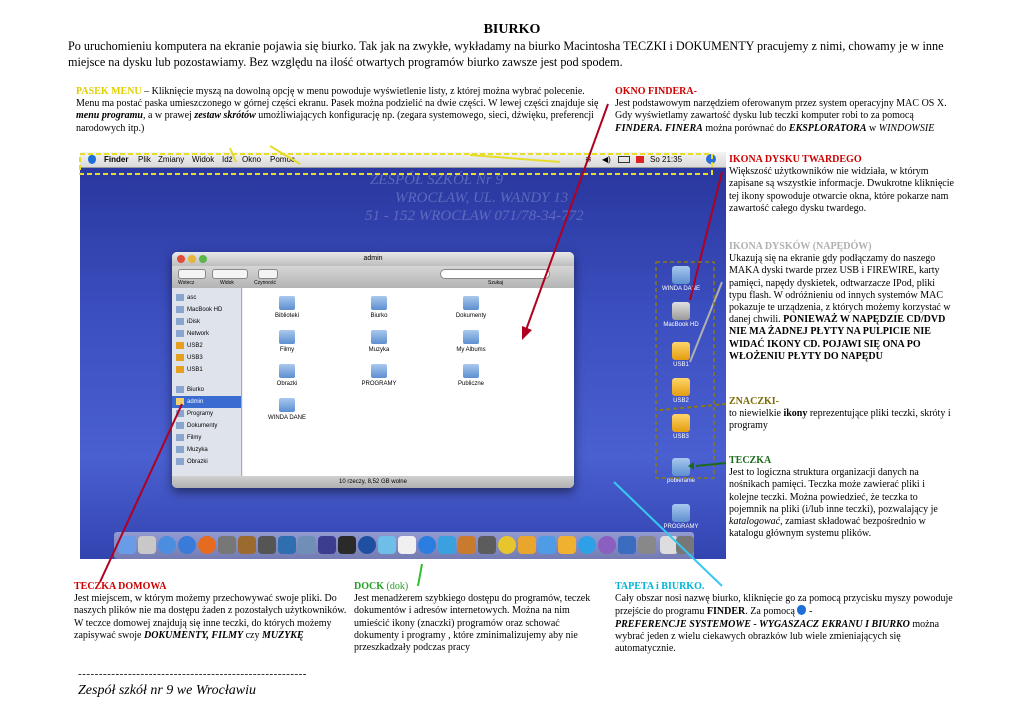  I want to click on finder-arrow, so click(567, 217).